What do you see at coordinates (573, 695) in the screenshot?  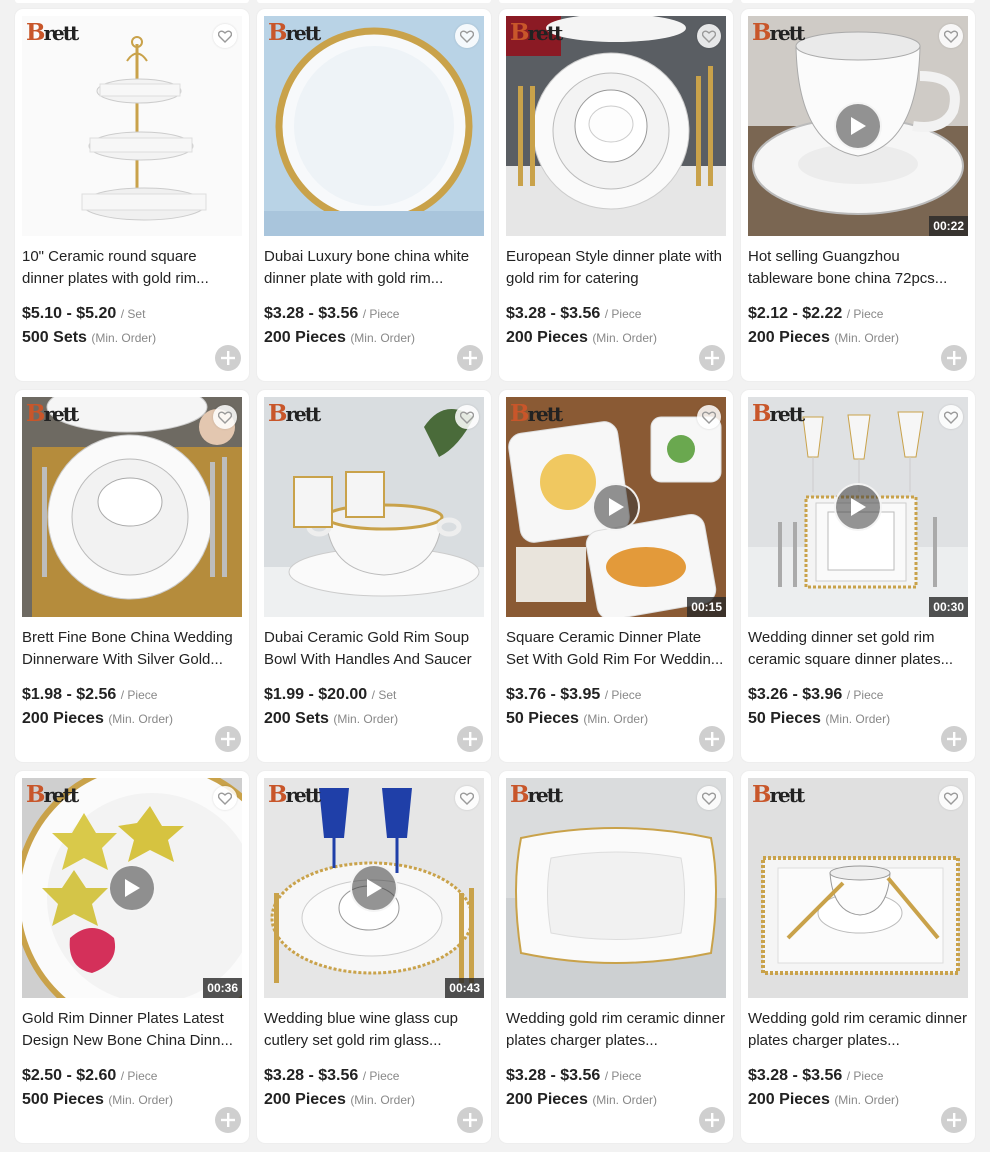 I see `price-row: $3.76 - $3.95 / Piece` at bounding box center [573, 695].